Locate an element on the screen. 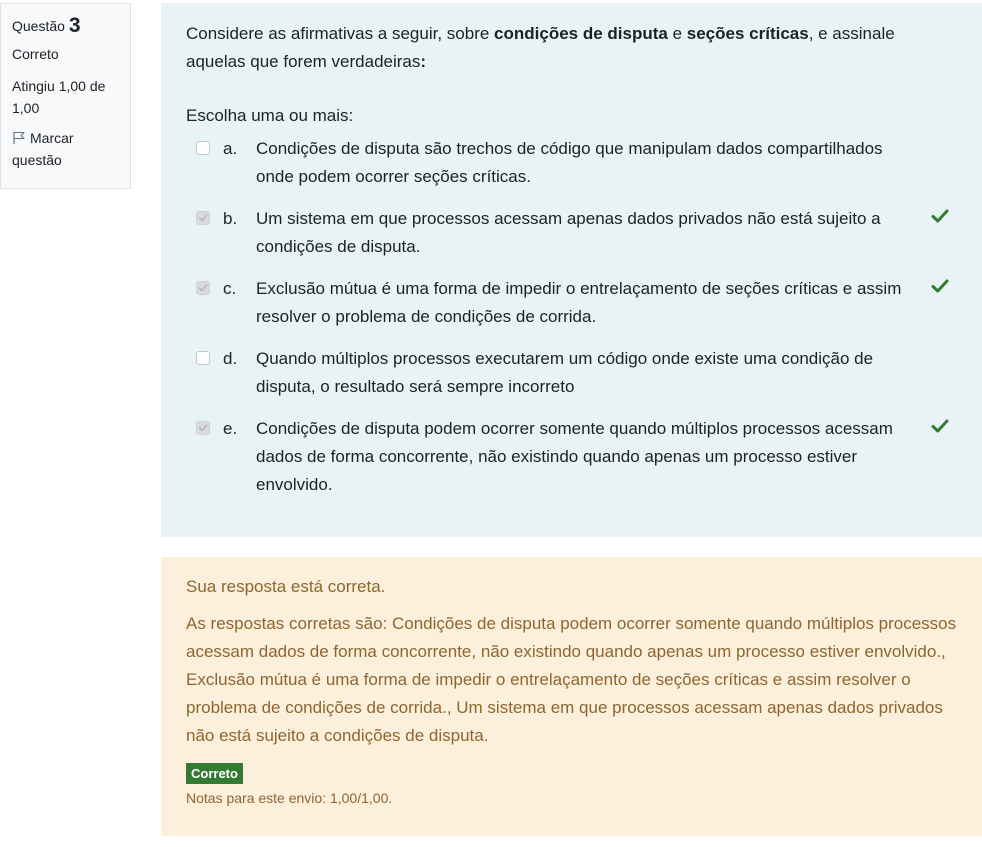  question-text-part: e is located at coordinates (677, 33).